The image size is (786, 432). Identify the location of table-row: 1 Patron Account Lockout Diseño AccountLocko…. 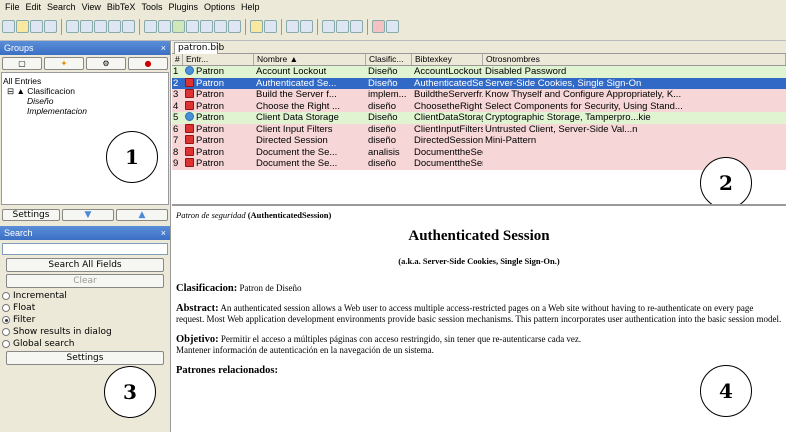
(479, 72).